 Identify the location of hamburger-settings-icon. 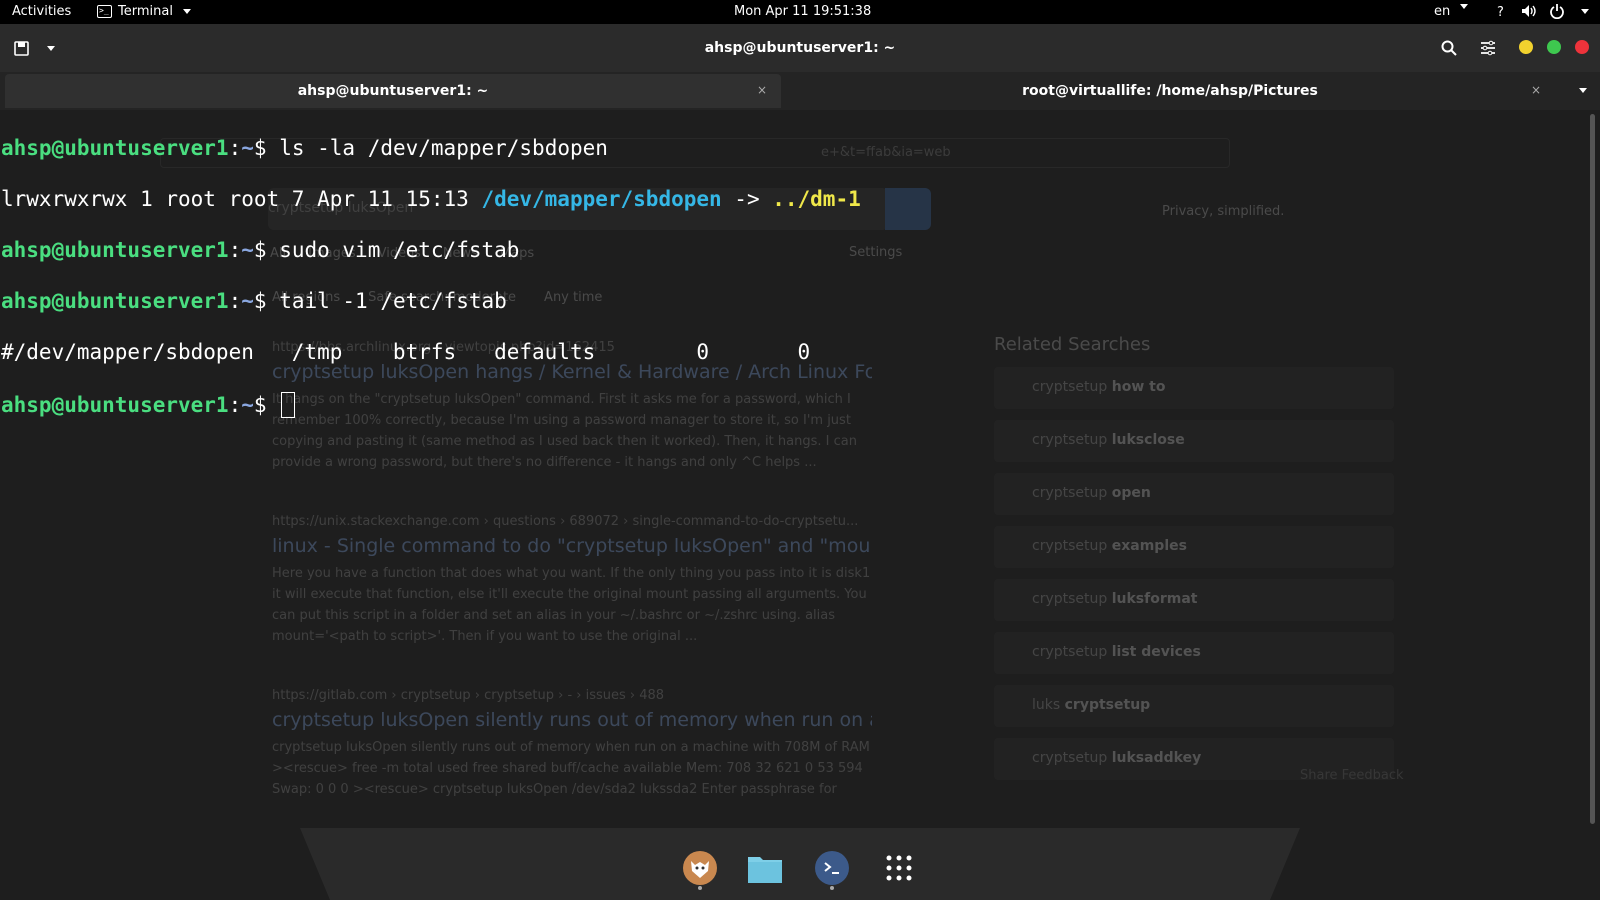
(1488, 48).